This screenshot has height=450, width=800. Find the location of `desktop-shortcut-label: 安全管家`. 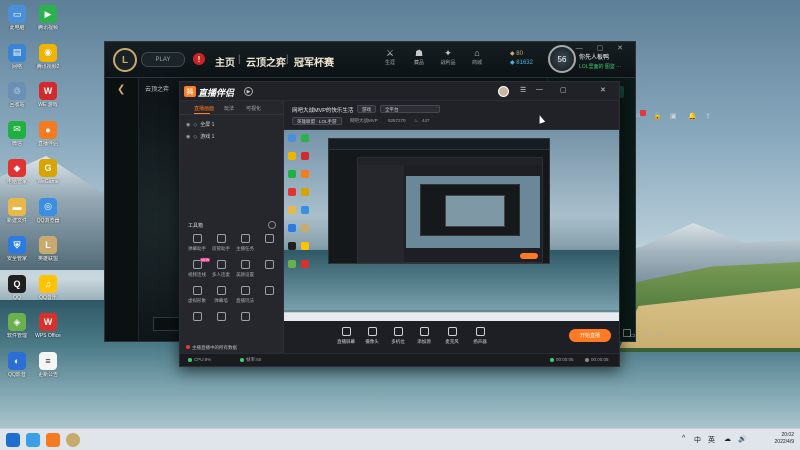

desktop-shortcut-label: 安全管家 is located at coordinates (16, 259).